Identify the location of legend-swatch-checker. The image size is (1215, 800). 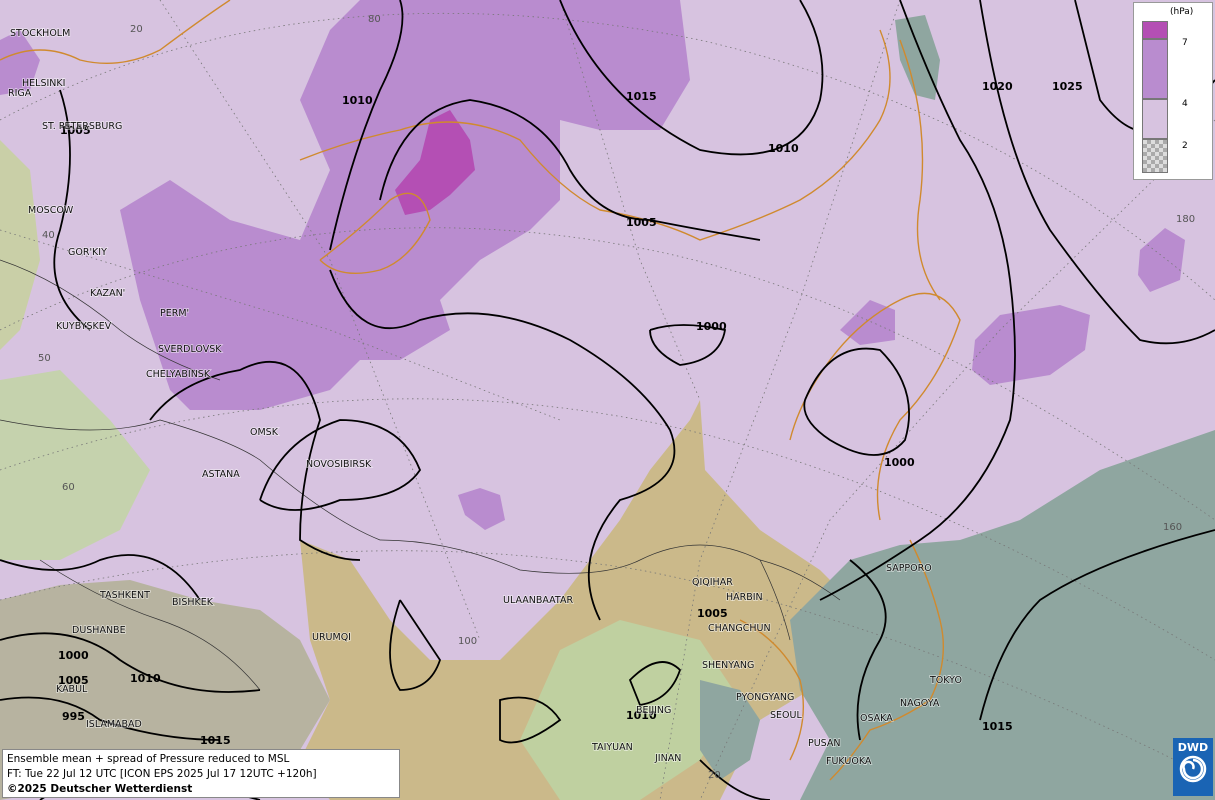
(1155, 156).